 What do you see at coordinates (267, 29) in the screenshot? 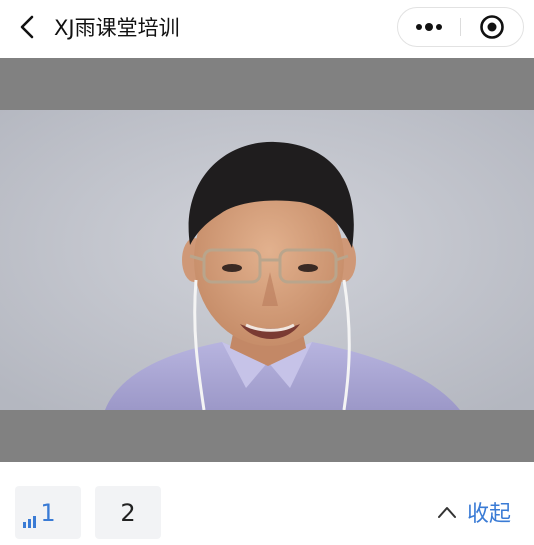
I see `nav-bar: XJ雨课堂培训` at bounding box center [267, 29].